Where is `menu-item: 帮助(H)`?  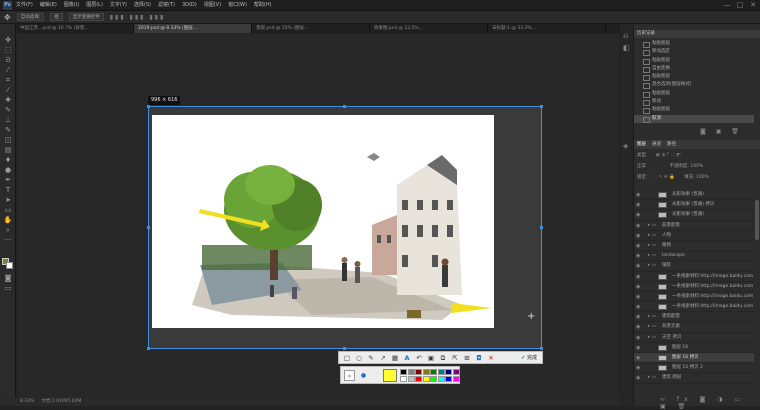
menu-item: 帮助(H) is located at coordinates (263, 5).